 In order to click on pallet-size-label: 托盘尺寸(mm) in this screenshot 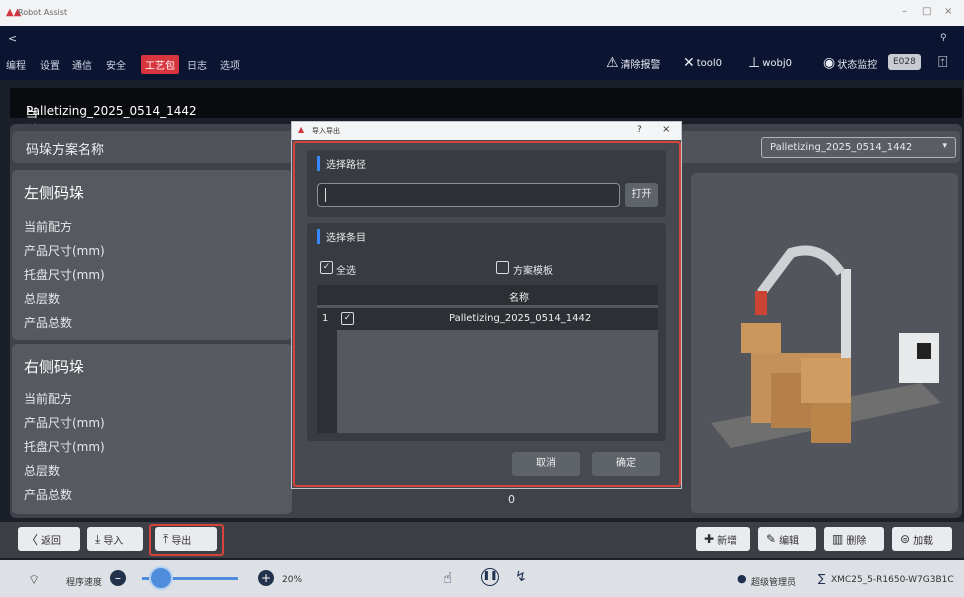, I will do `click(64, 275)`.